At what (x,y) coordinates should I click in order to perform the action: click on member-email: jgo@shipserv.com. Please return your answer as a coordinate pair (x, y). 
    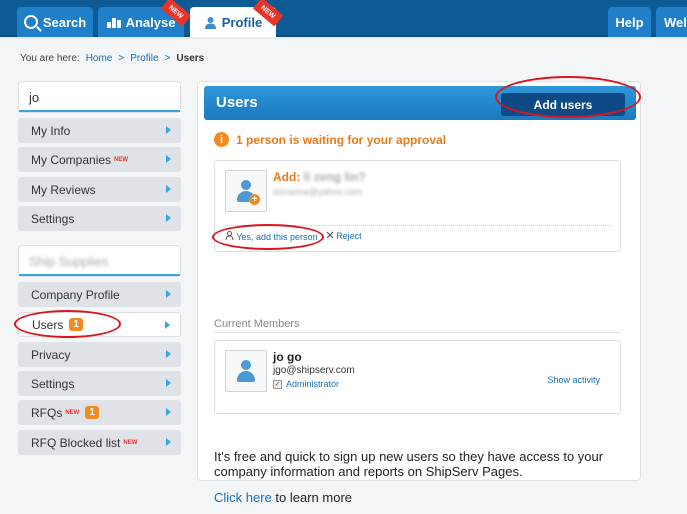
    Looking at the image, I should click on (314, 370).